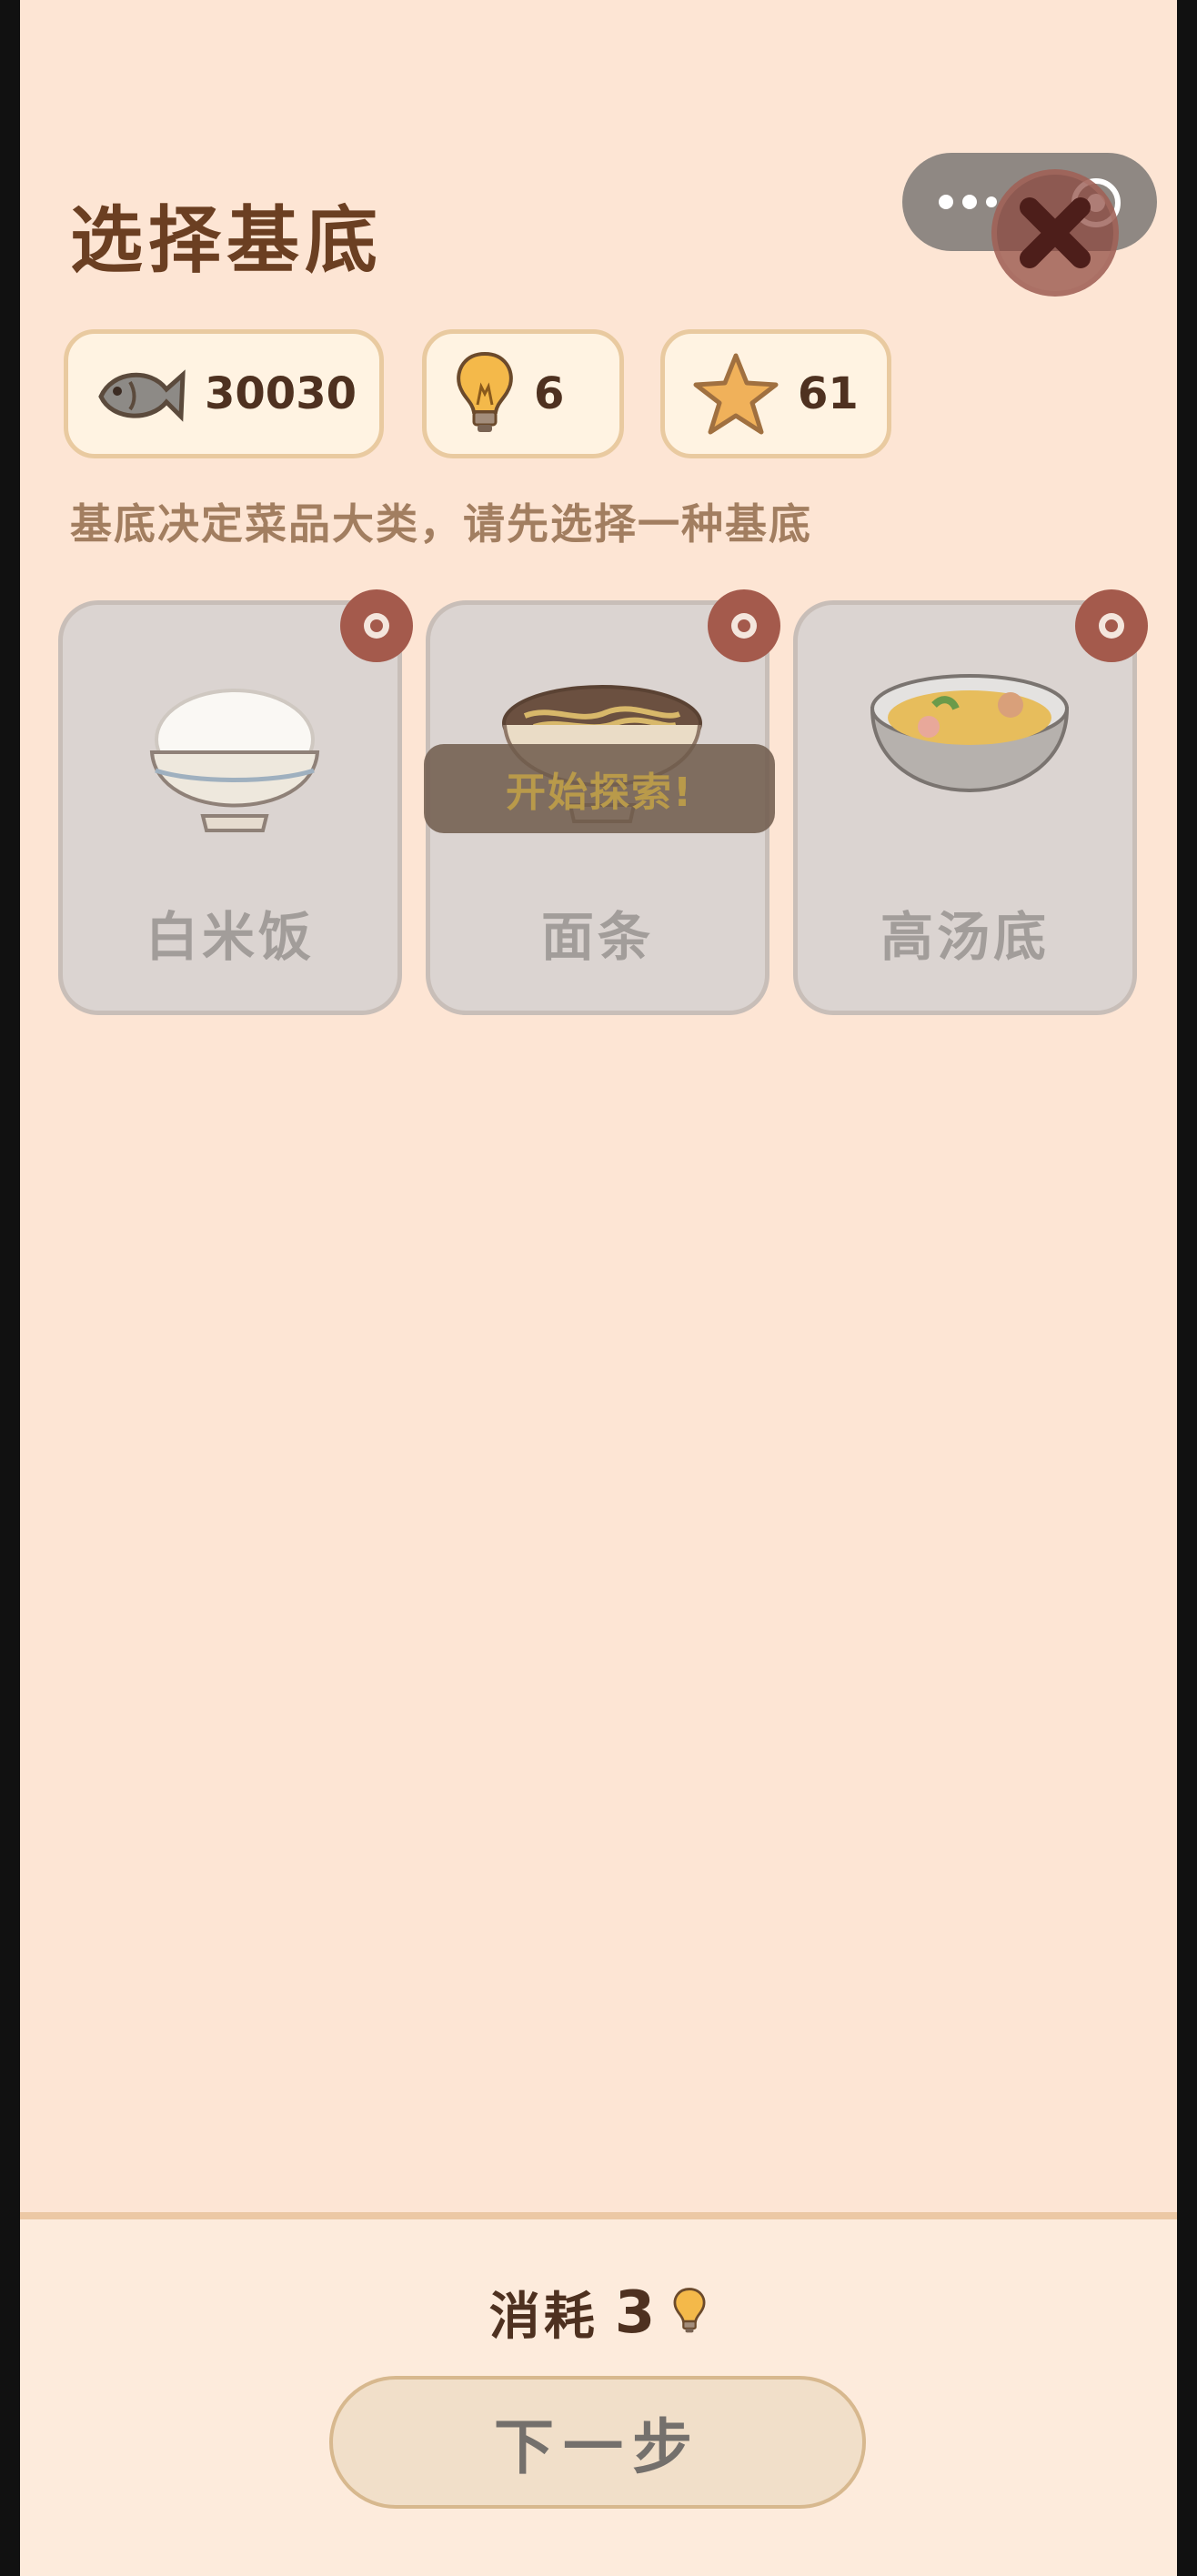  Describe the element at coordinates (970, 733) in the screenshot. I see `soup-pot-icon` at that location.